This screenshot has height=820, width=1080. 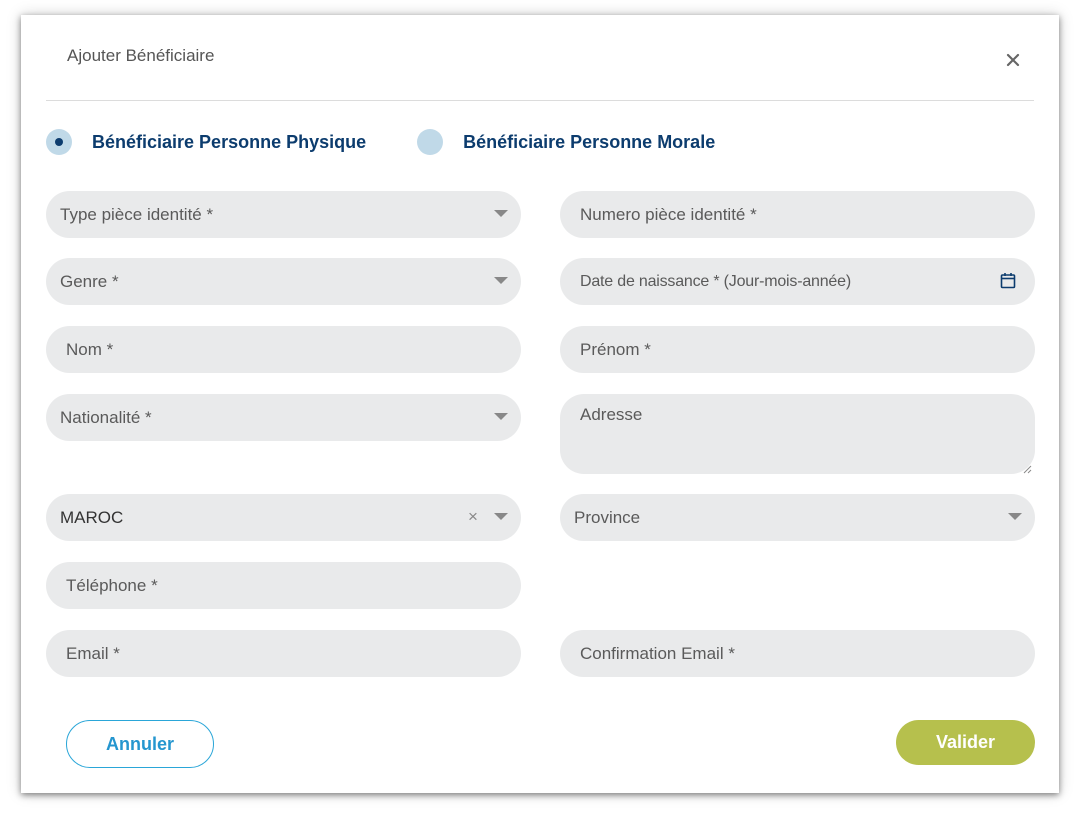 What do you see at coordinates (797, 653) in the screenshot?
I see `confirmation-email-input: Confirmation Email *` at bounding box center [797, 653].